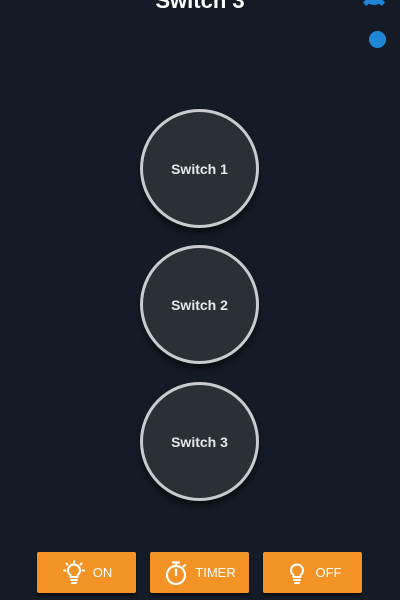 The image size is (400, 600). Describe the element at coordinates (200, 6) in the screenshot. I see `page-title: Switch 3` at that location.